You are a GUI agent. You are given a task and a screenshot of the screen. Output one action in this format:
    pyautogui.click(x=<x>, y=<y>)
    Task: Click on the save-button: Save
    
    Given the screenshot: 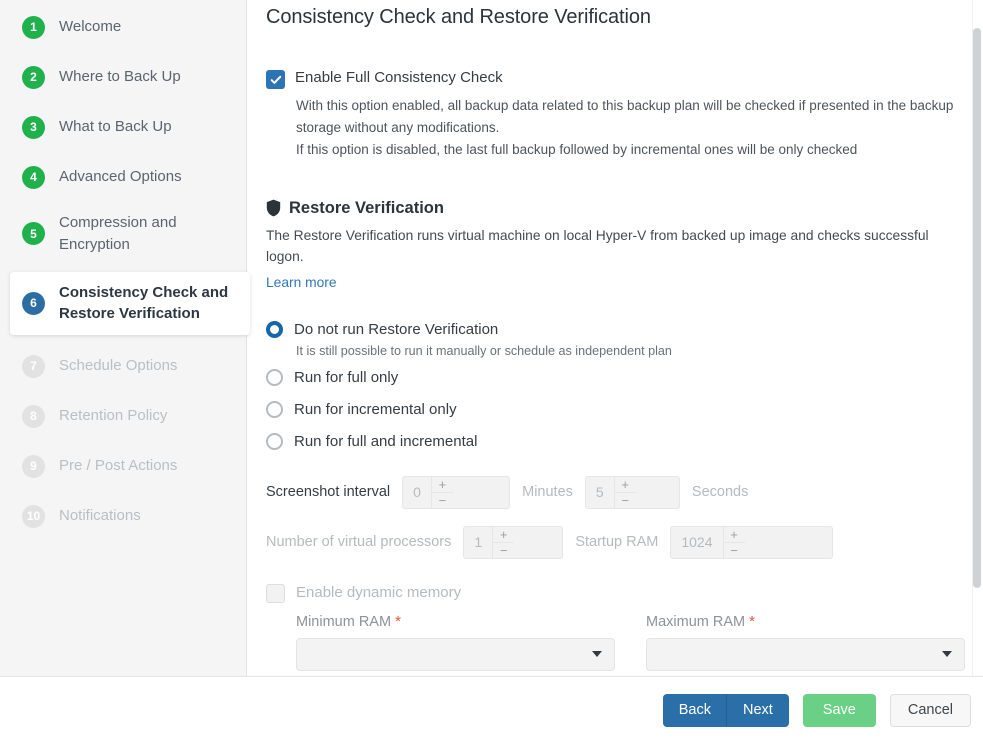 What is the action you would take?
    pyautogui.click(x=839, y=710)
    